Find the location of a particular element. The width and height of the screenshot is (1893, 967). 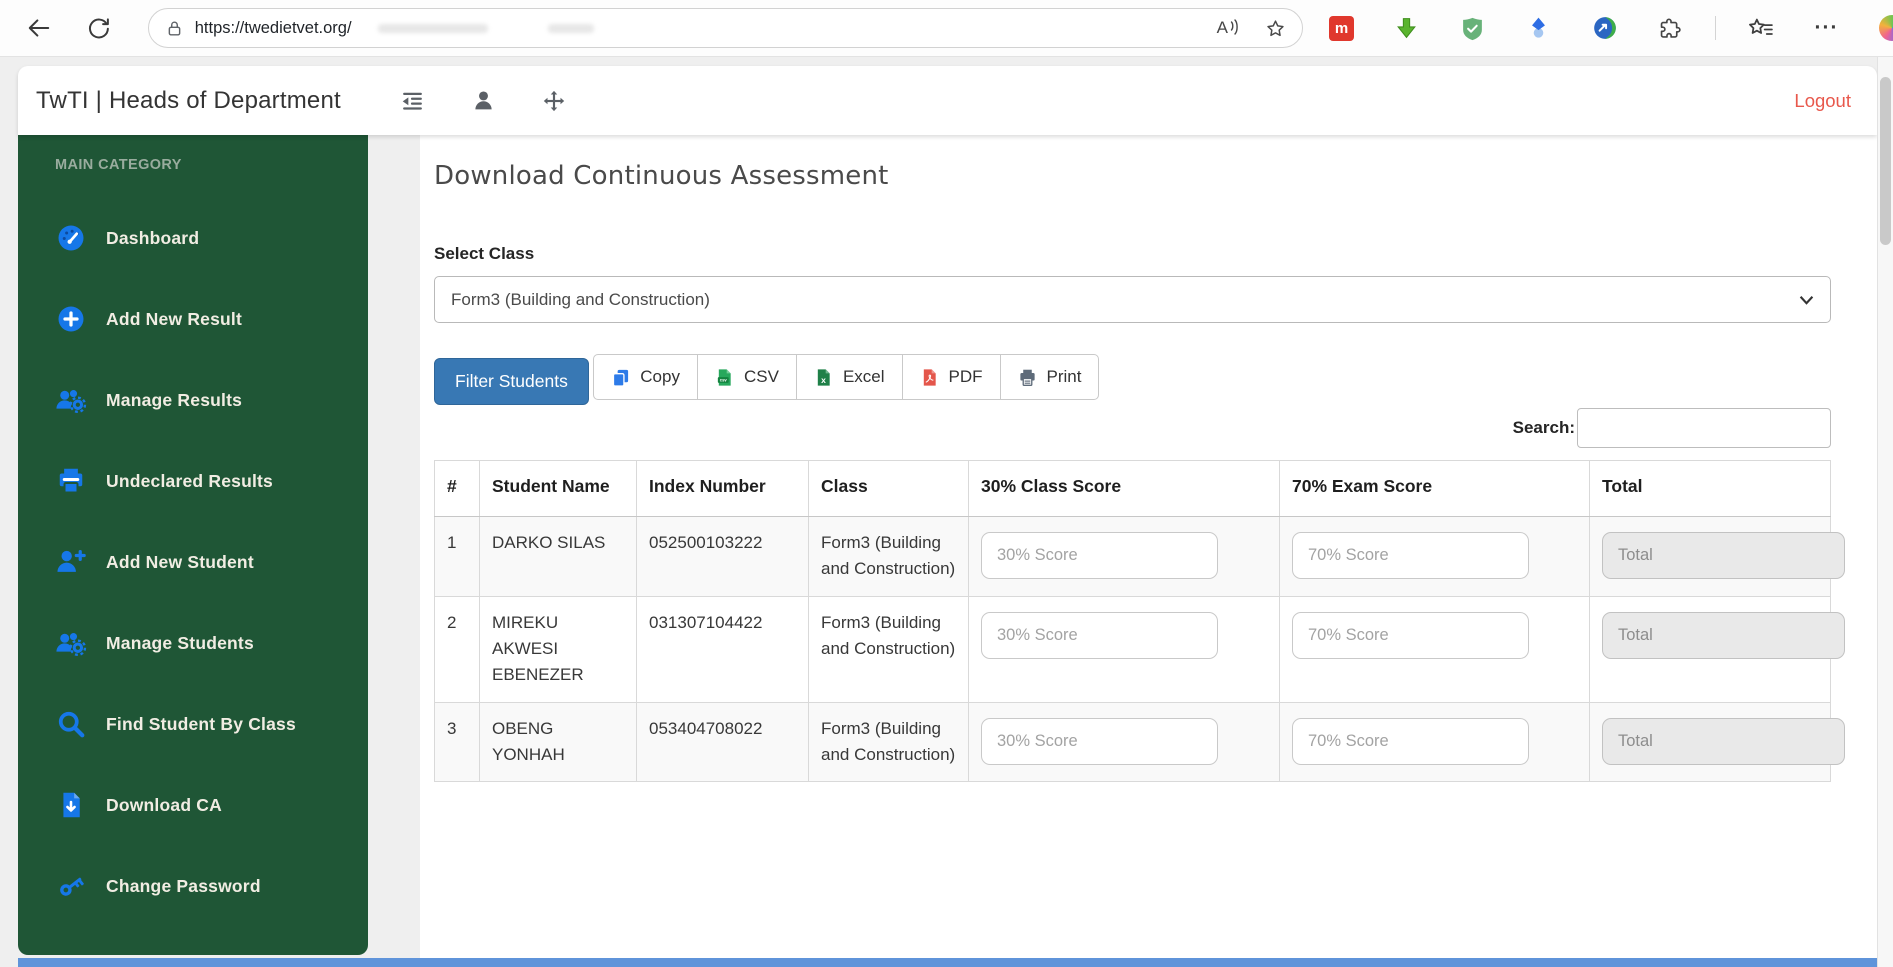

download-arrow-extension-icon is located at coordinates (1406, 28).